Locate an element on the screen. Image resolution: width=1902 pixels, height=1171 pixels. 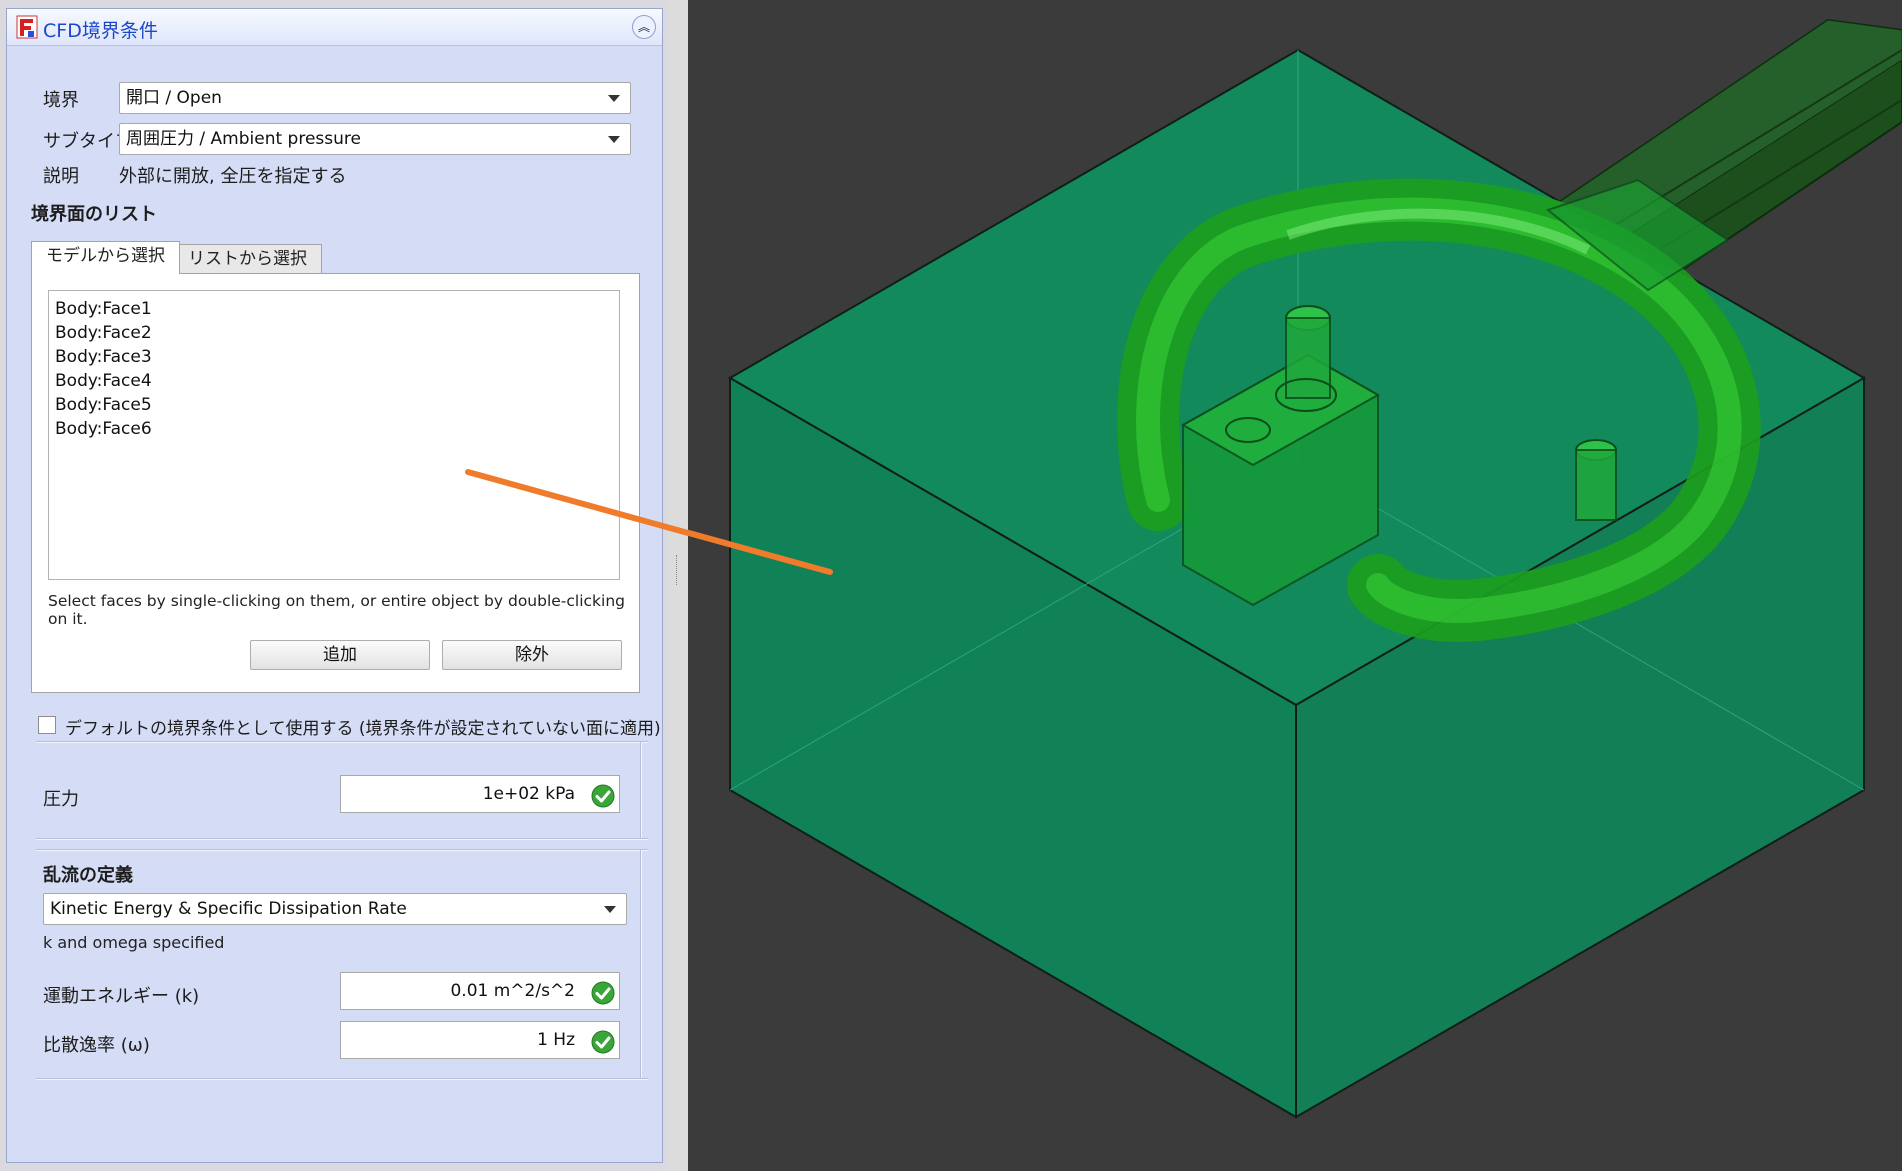
k-value: 0.01 m^2/s^2 is located at coordinates (512, 991).